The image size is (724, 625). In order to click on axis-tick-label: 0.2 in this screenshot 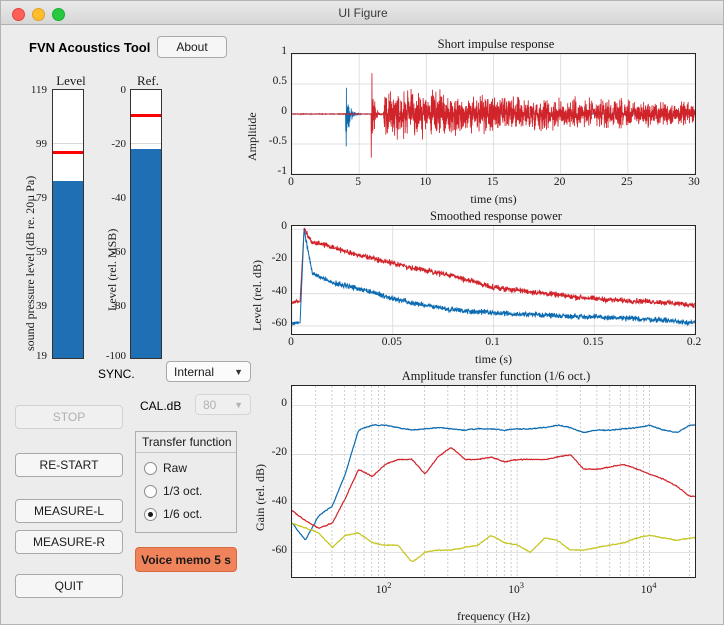, I will do `click(694, 342)`.